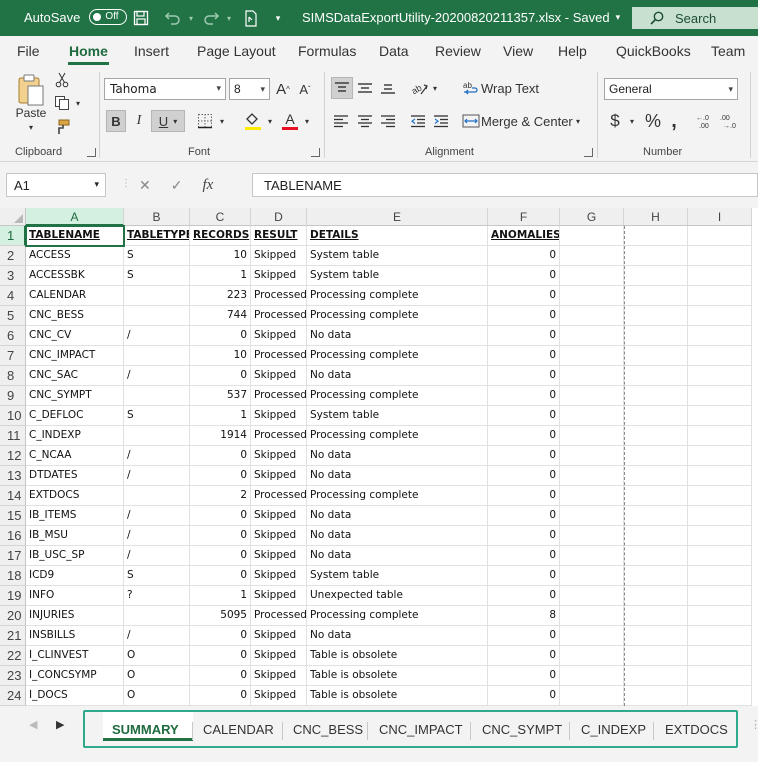  What do you see at coordinates (108, 17) in the screenshot?
I see `autosave-toggle: Off` at bounding box center [108, 17].